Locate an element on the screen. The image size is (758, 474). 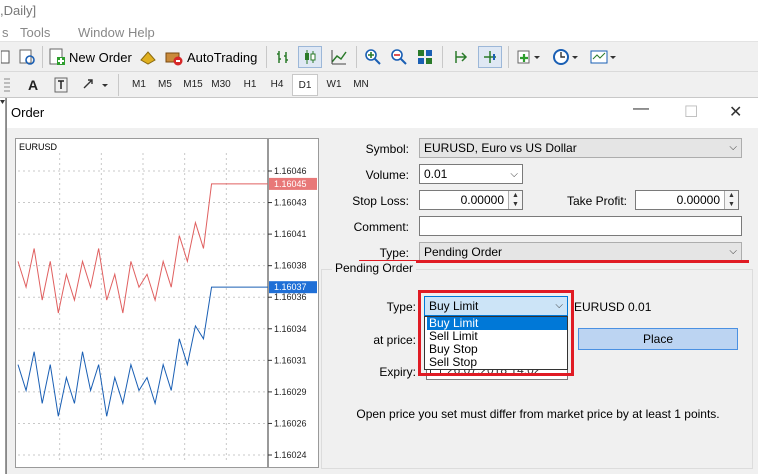
zoom-in-icon is located at coordinates (373, 57).